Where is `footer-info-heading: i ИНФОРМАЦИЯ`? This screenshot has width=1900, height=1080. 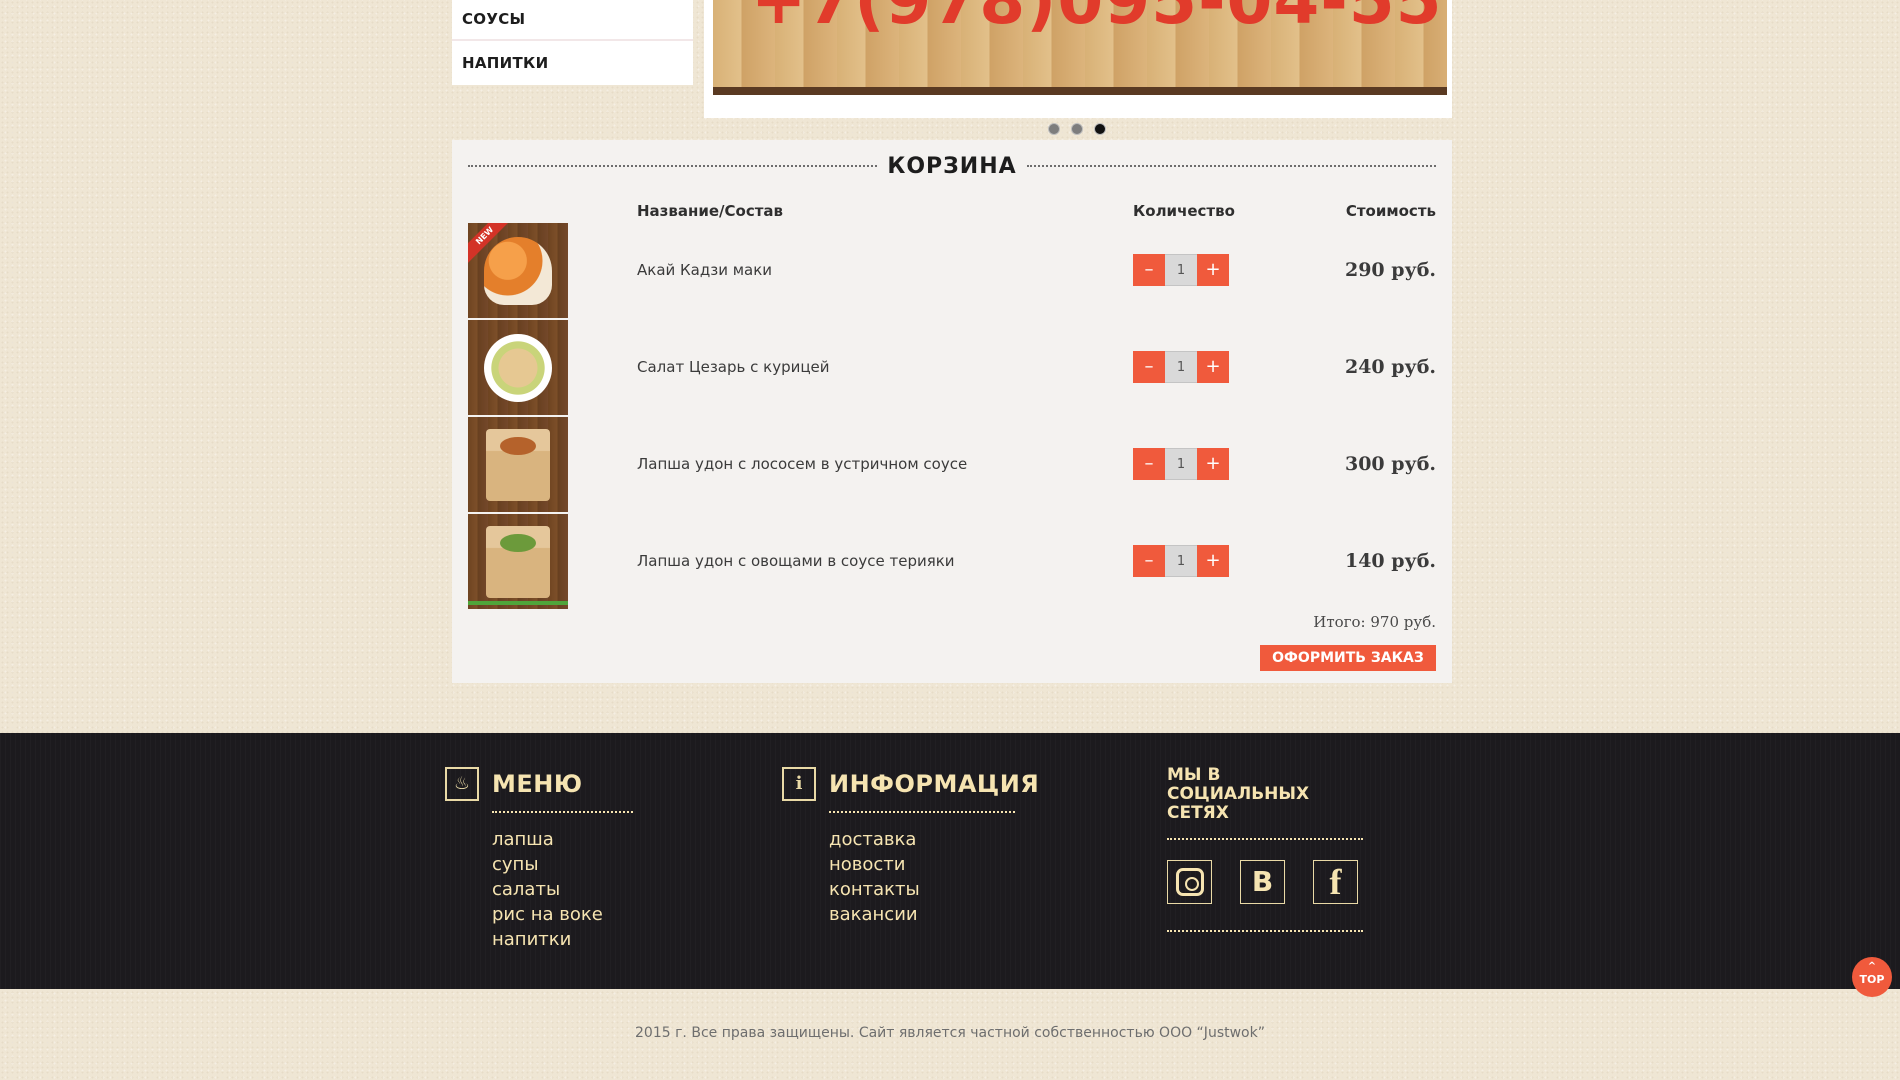
footer-info-heading: i ИНФОРМАЦИЯ is located at coordinates (910, 784).